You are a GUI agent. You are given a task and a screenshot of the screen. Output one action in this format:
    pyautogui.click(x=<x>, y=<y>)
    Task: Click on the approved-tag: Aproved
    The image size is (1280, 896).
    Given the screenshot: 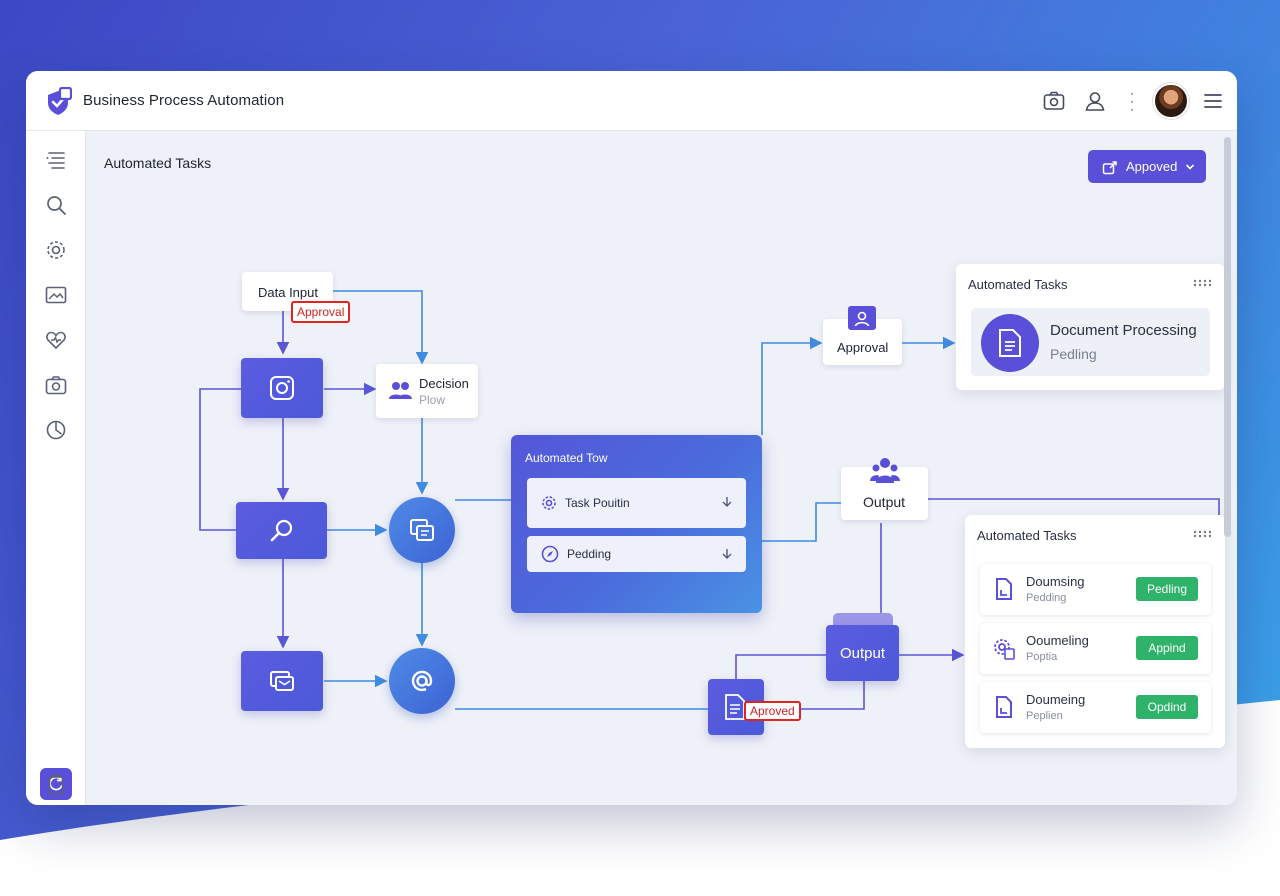 What is the action you would take?
    pyautogui.click(x=772, y=711)
    